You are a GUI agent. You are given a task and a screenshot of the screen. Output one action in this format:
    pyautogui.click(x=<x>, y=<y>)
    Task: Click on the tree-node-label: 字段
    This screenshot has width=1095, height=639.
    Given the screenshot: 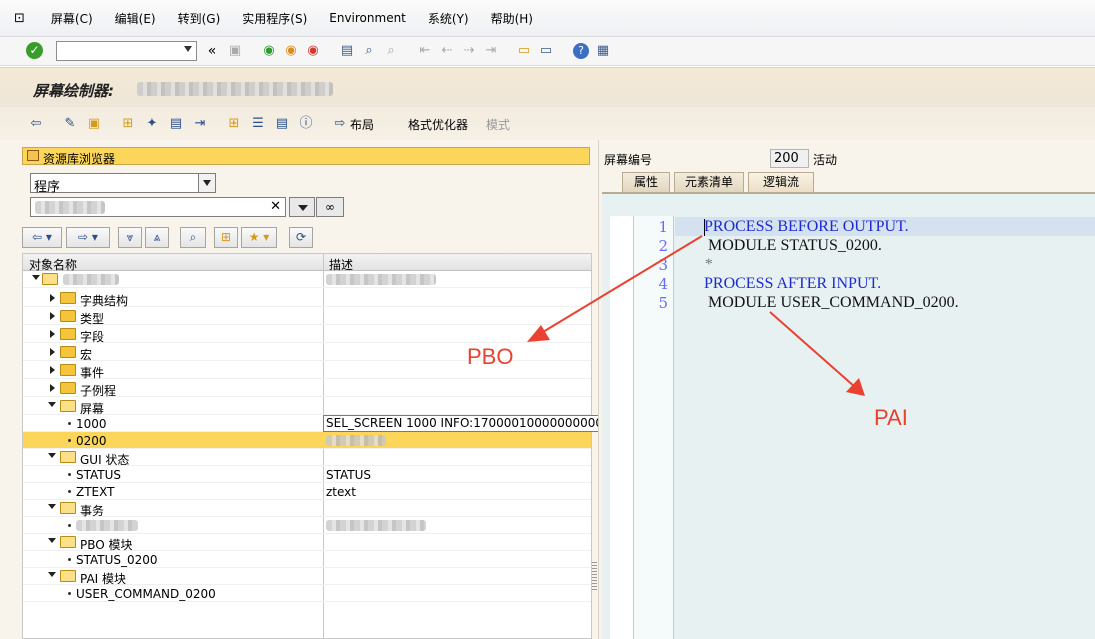 What is the action you would take?
    pyautogui.click(x=92, y=337)
    